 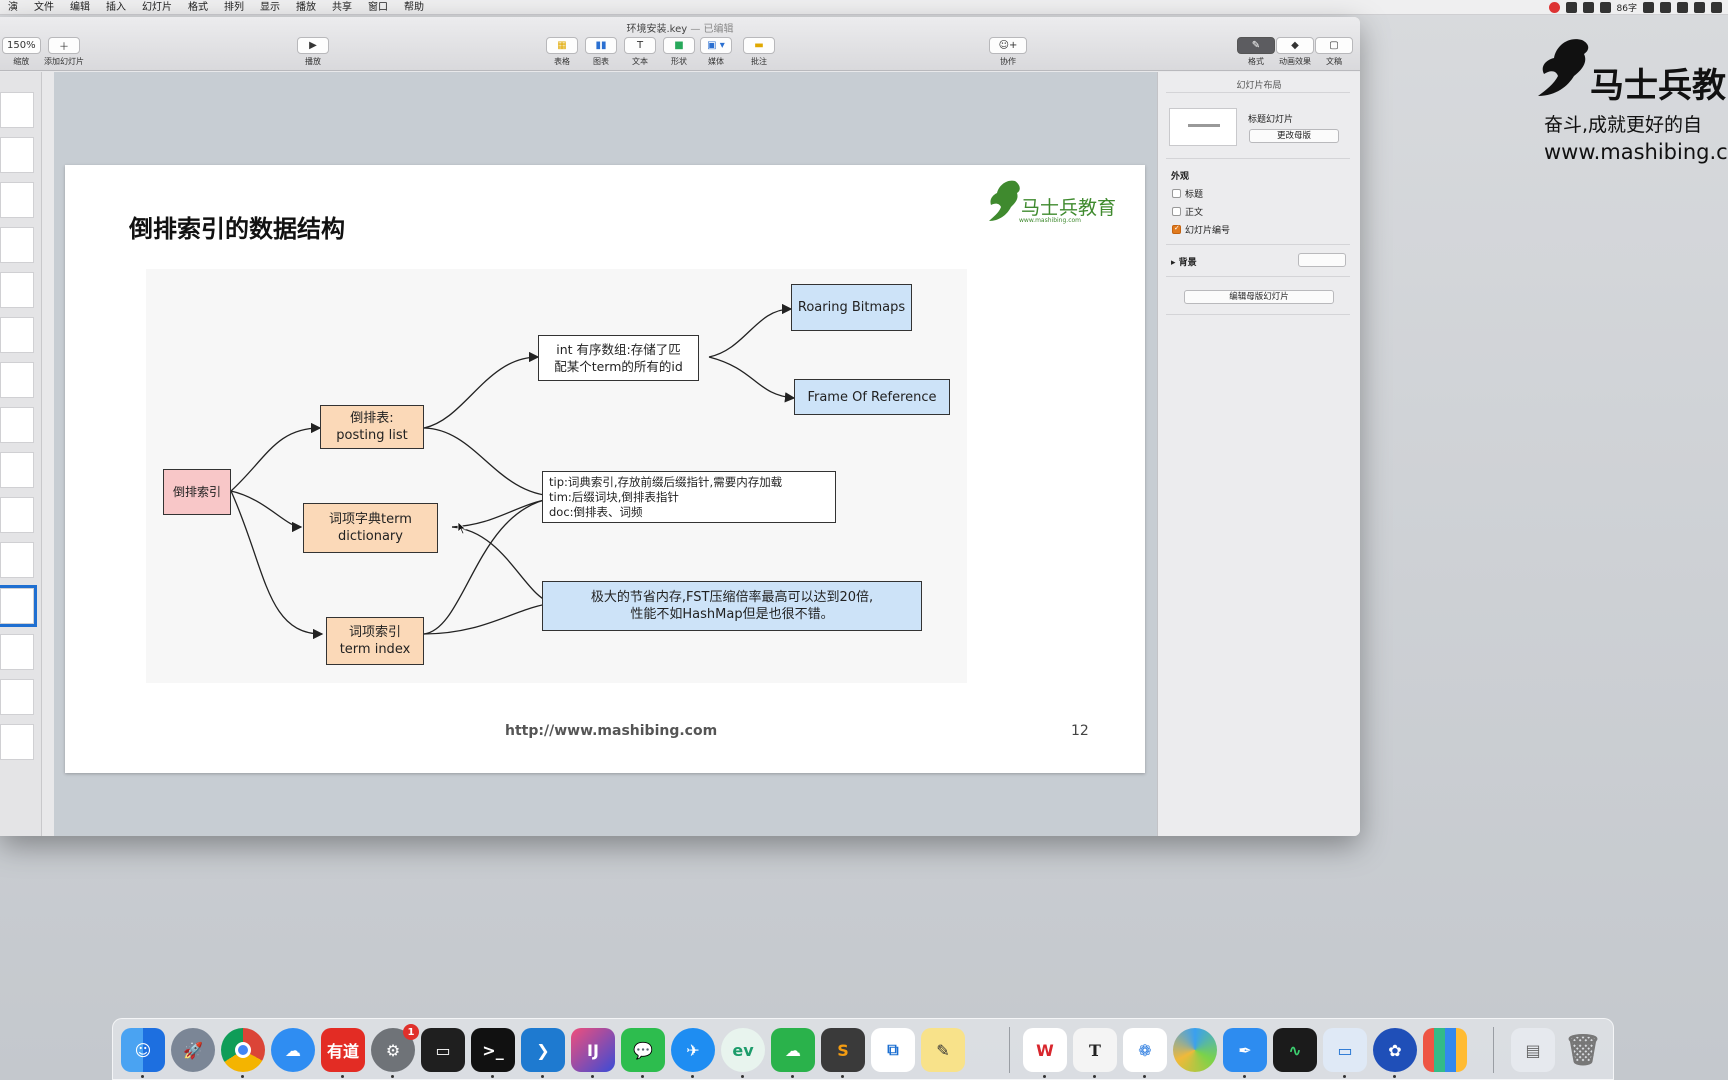 I want to click on background-disclosure: ▸ 背景, so click(x=1184, y=261).